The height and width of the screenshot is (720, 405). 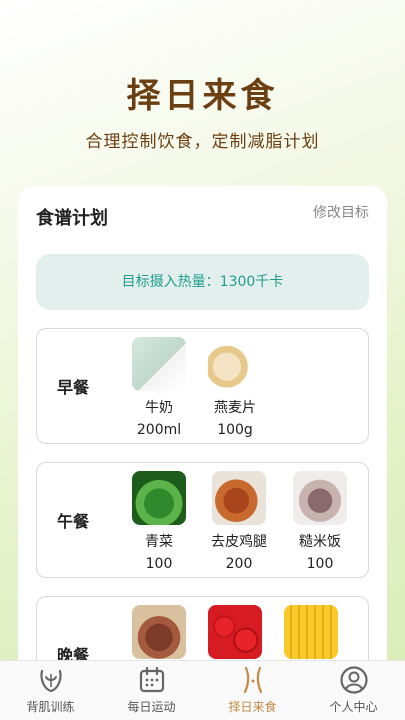 I want to click on tab-diet: 择日来食, so click(x=252, y=692).